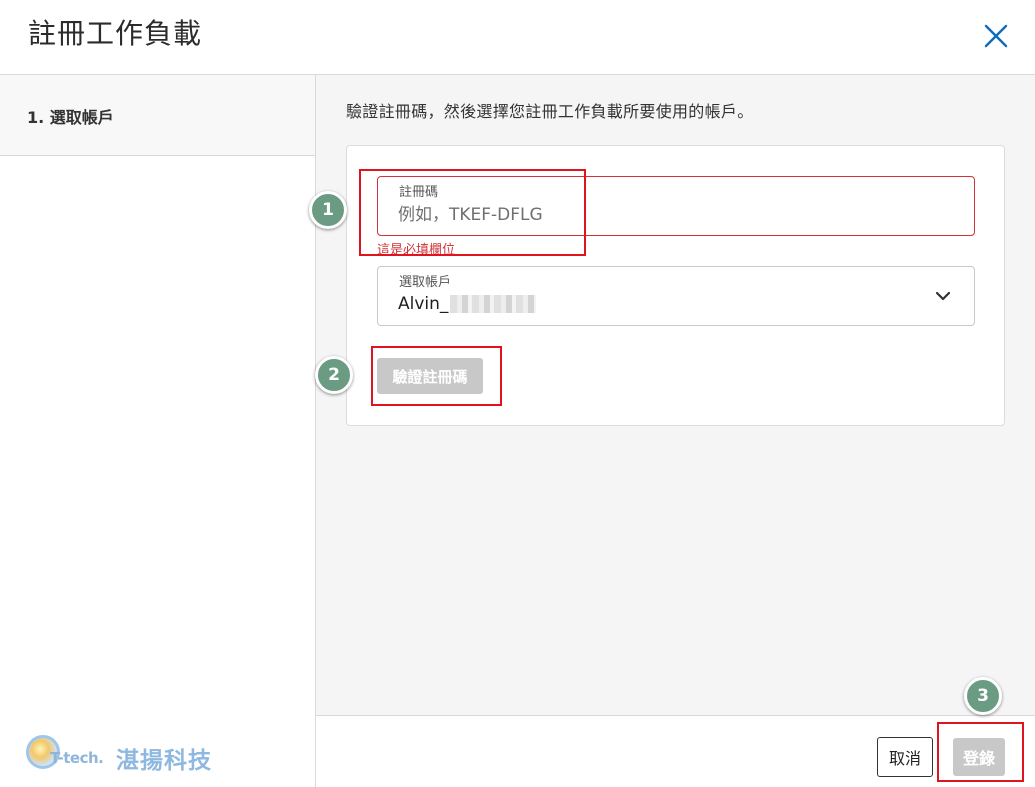 The width and height of the screenshot is (1035, 787). I want to click on registration-code-label: 註冊碼, so click(419, 192).